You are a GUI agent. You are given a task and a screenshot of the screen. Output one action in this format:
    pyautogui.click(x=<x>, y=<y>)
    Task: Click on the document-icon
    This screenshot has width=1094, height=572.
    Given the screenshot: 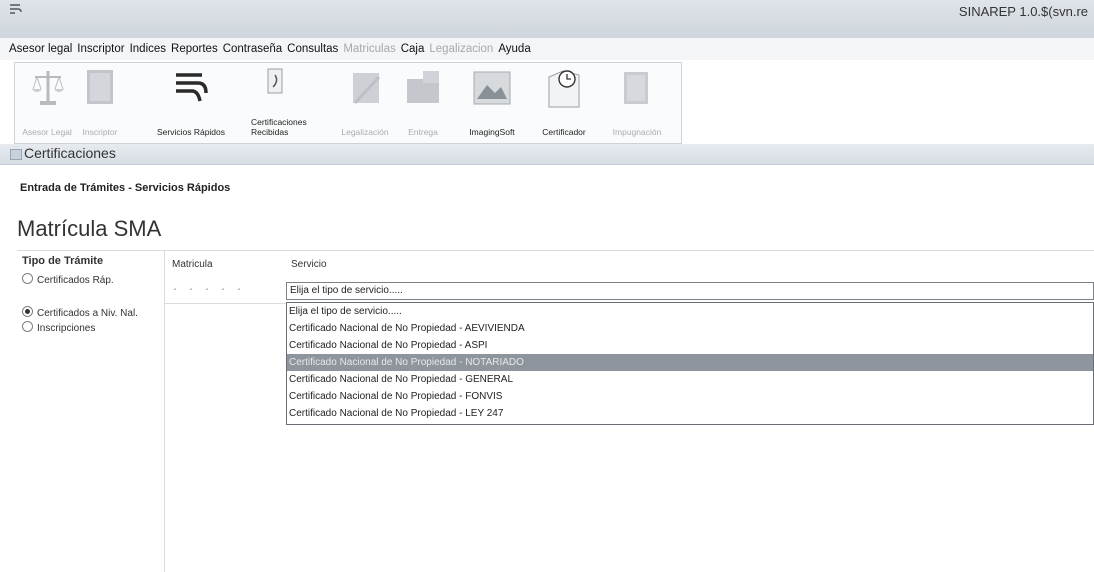 What is the action you would take?
    pyautogui.click(x=275, y=81)
    